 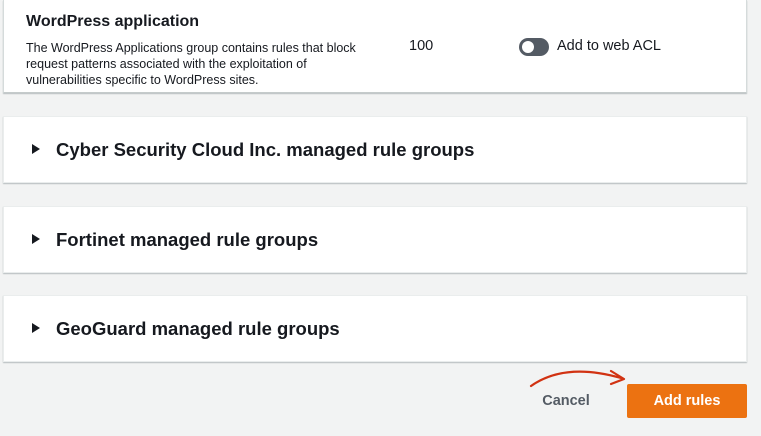 What do you see at coordinates (687, 401) in the screenshot?
I see `add-rules-button: Add rules` at bounding box center [687, 401].